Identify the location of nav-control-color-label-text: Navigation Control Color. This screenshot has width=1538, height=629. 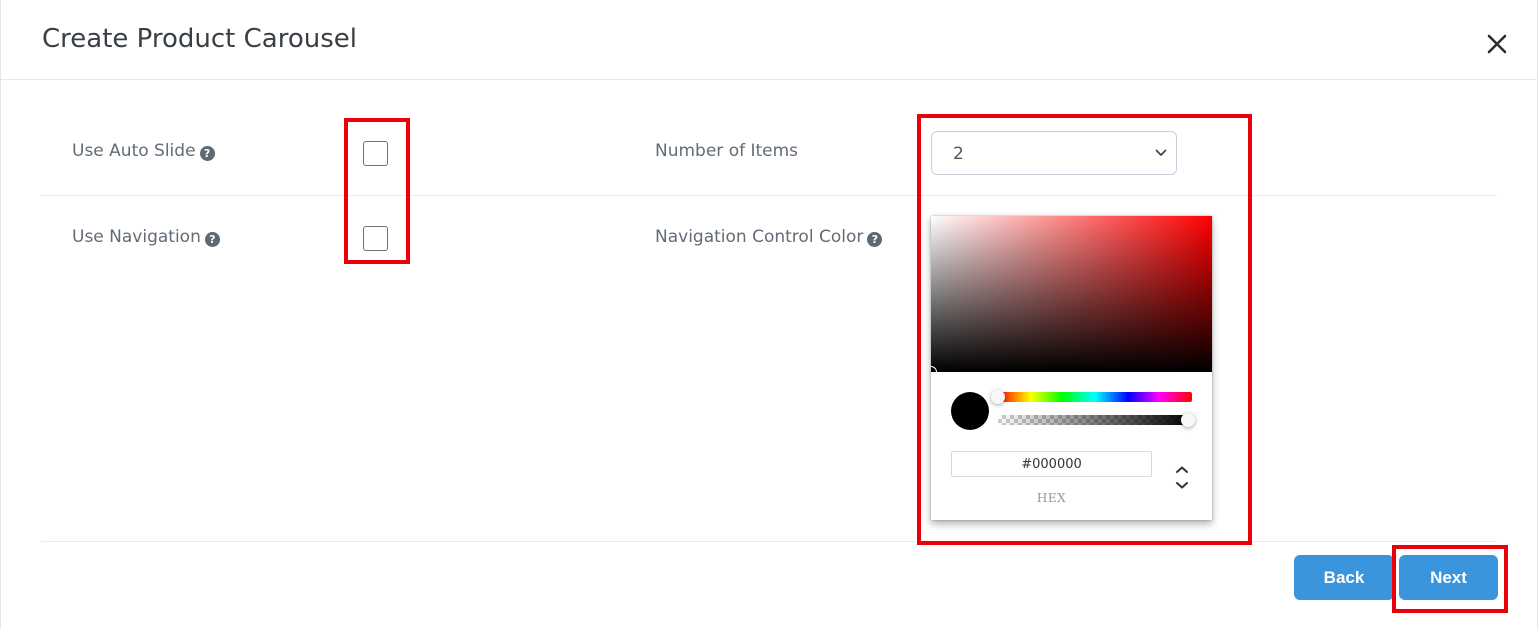
(759, 237).